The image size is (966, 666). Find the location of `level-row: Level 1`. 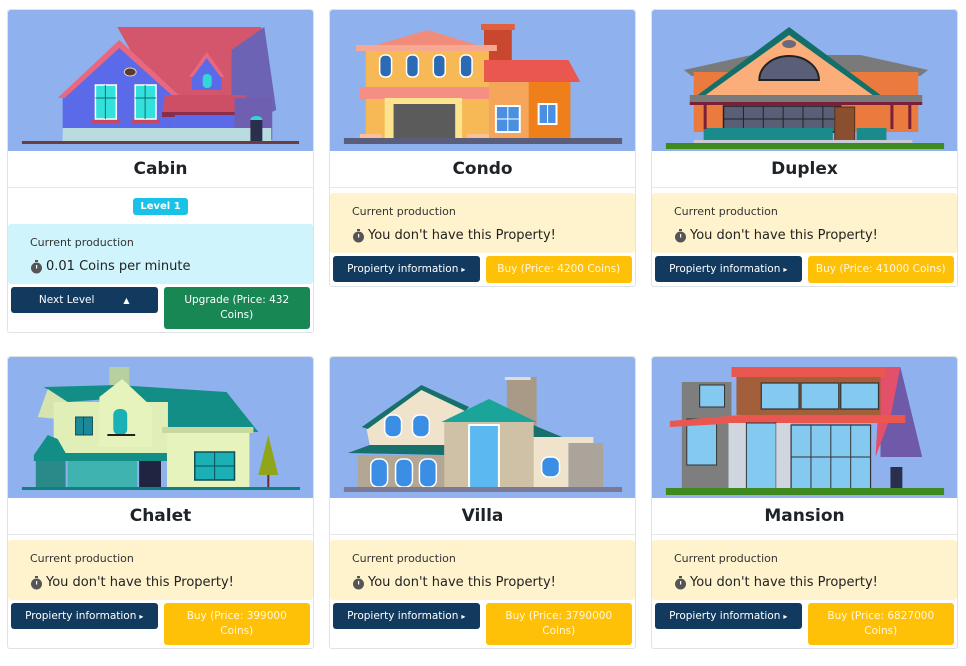

level-row: Level 1 is located at coordinates (160, 206).